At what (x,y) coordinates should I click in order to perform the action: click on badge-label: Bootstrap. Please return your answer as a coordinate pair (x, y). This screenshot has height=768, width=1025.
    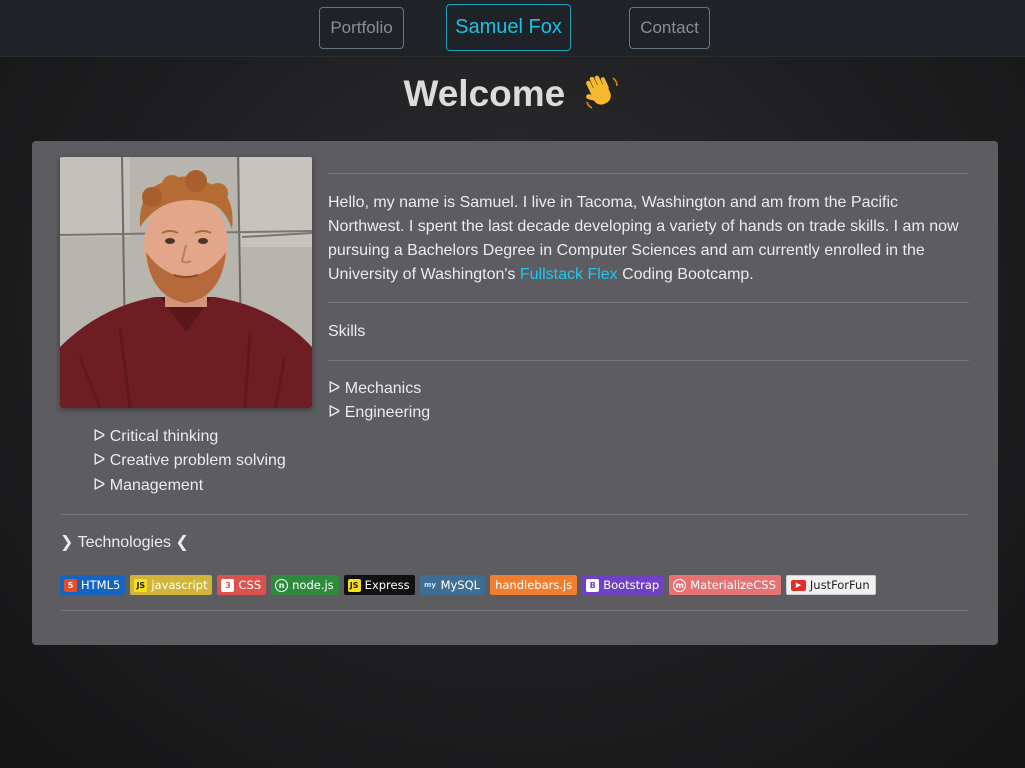
    Looking at the image, I should click on (631, 585).